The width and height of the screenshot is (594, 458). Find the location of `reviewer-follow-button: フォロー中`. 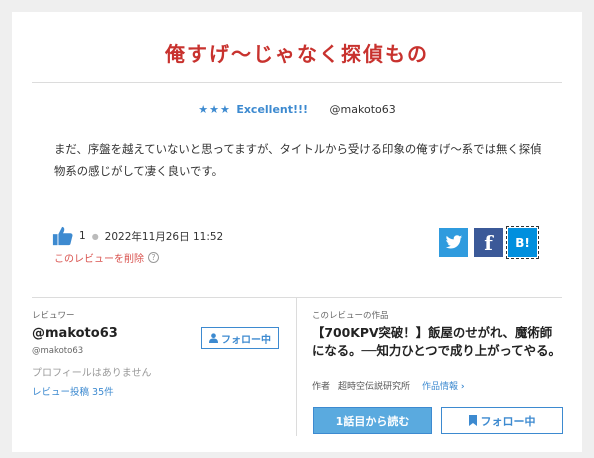

reviewer-follow-button: フォロー中 is located at coordinates (240, 338).